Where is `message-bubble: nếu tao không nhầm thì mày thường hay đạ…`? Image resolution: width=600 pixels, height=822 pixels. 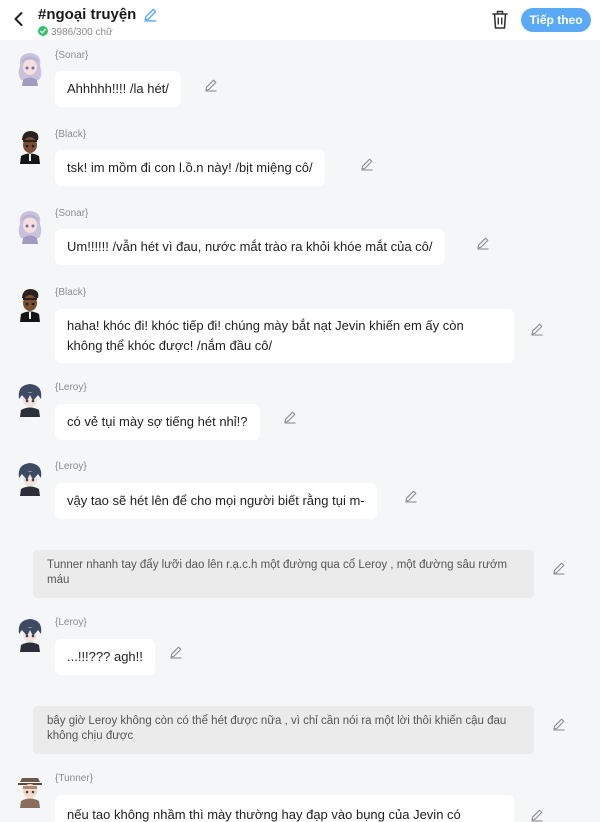
message-bubble: nếu tao không nhầm thì mày thường hay đạ… is located at coordinates (284, 808).